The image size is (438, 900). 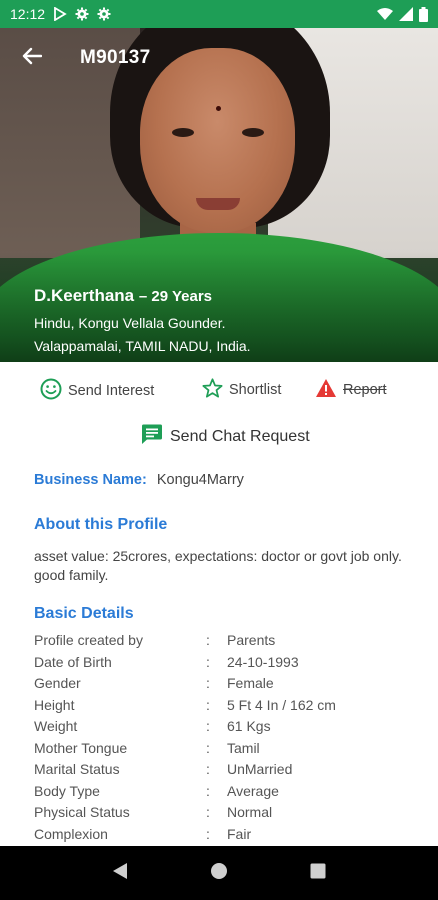 What do you see at coordinates (260, 769) in the screenshot?
I see `detail-value: UnMarried` at bounding box center [260, 769].